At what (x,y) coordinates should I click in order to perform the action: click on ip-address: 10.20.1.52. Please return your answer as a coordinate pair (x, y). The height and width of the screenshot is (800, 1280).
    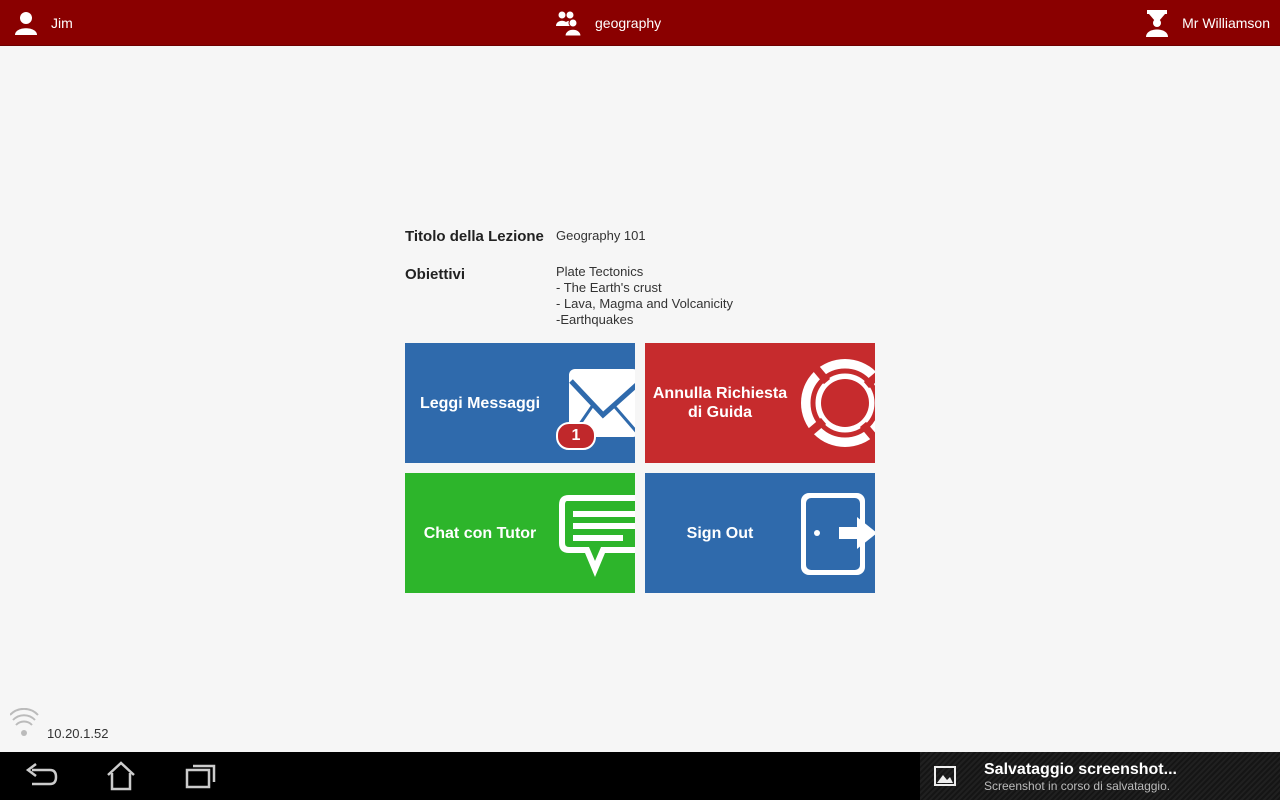
    Looking at the image, I should click on (78, 733).